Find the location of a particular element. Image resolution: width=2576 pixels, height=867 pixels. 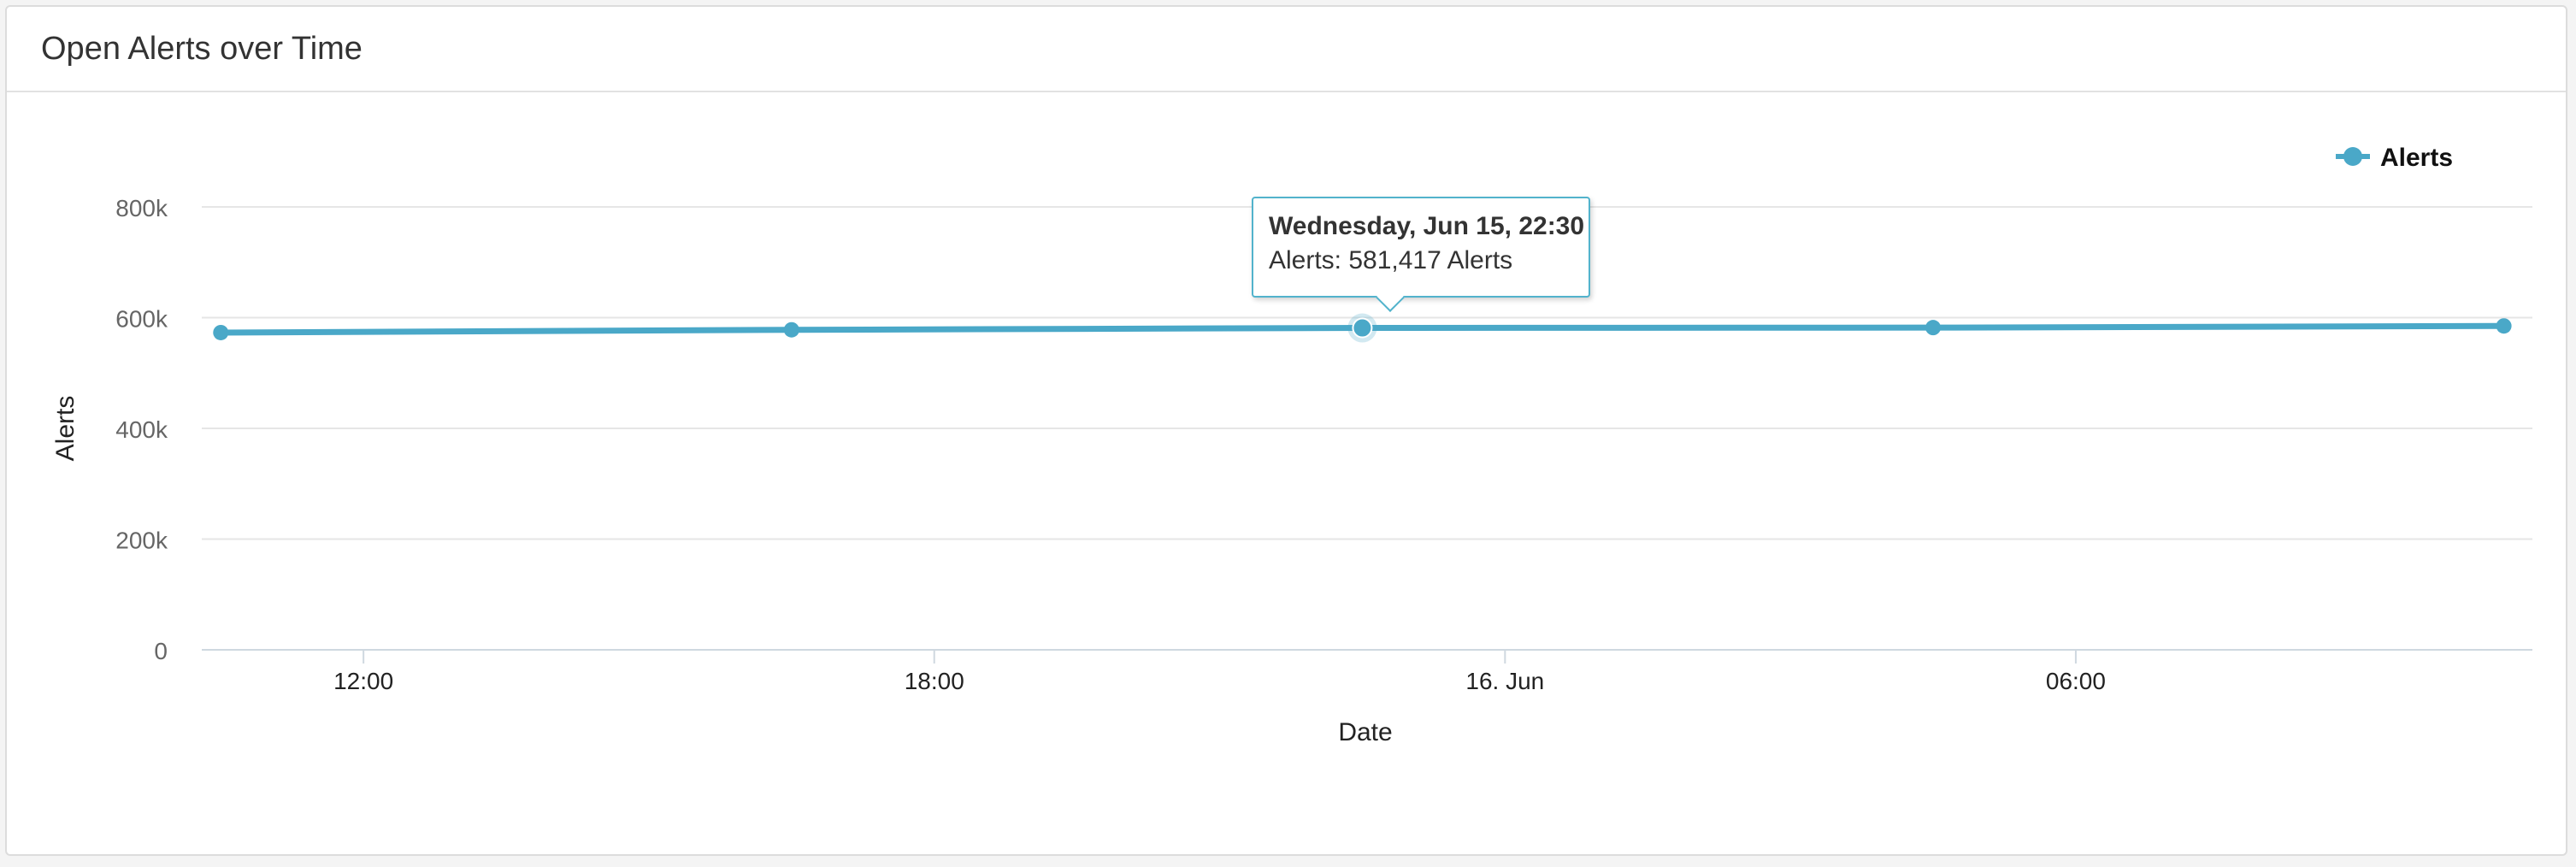

y-tick-label: 400k is located at coordinates (141, 429).